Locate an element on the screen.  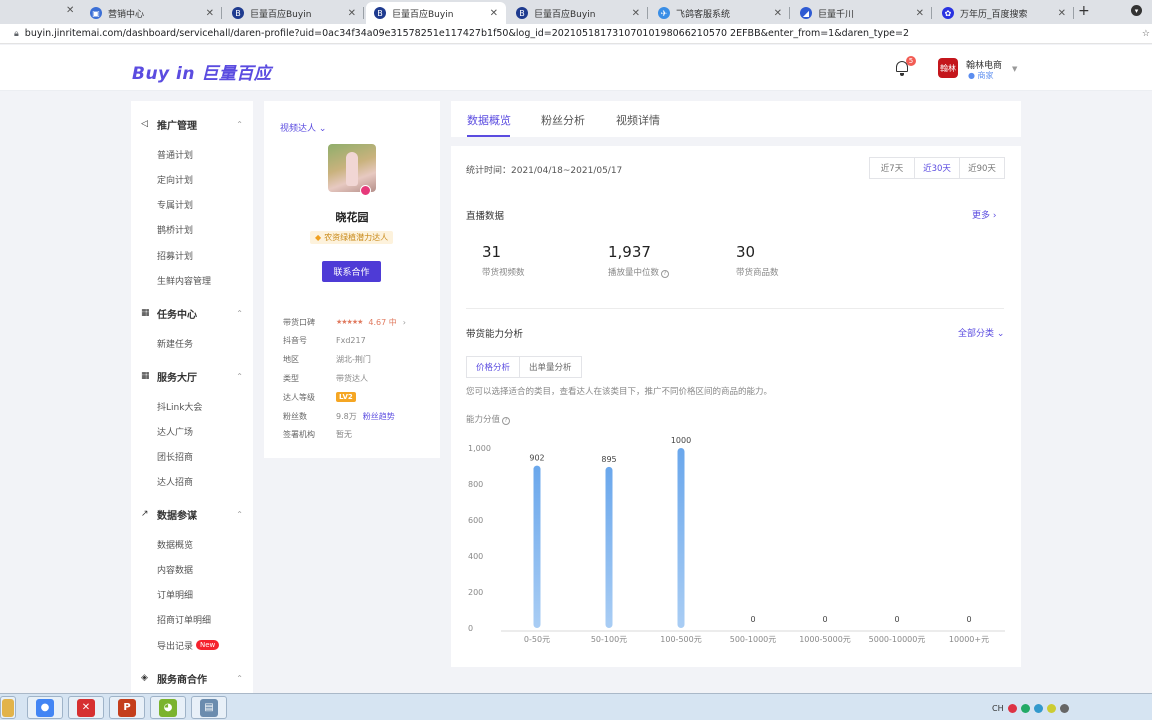
x-tick-label: 500-1000元 is located at coordinates (753, 639).